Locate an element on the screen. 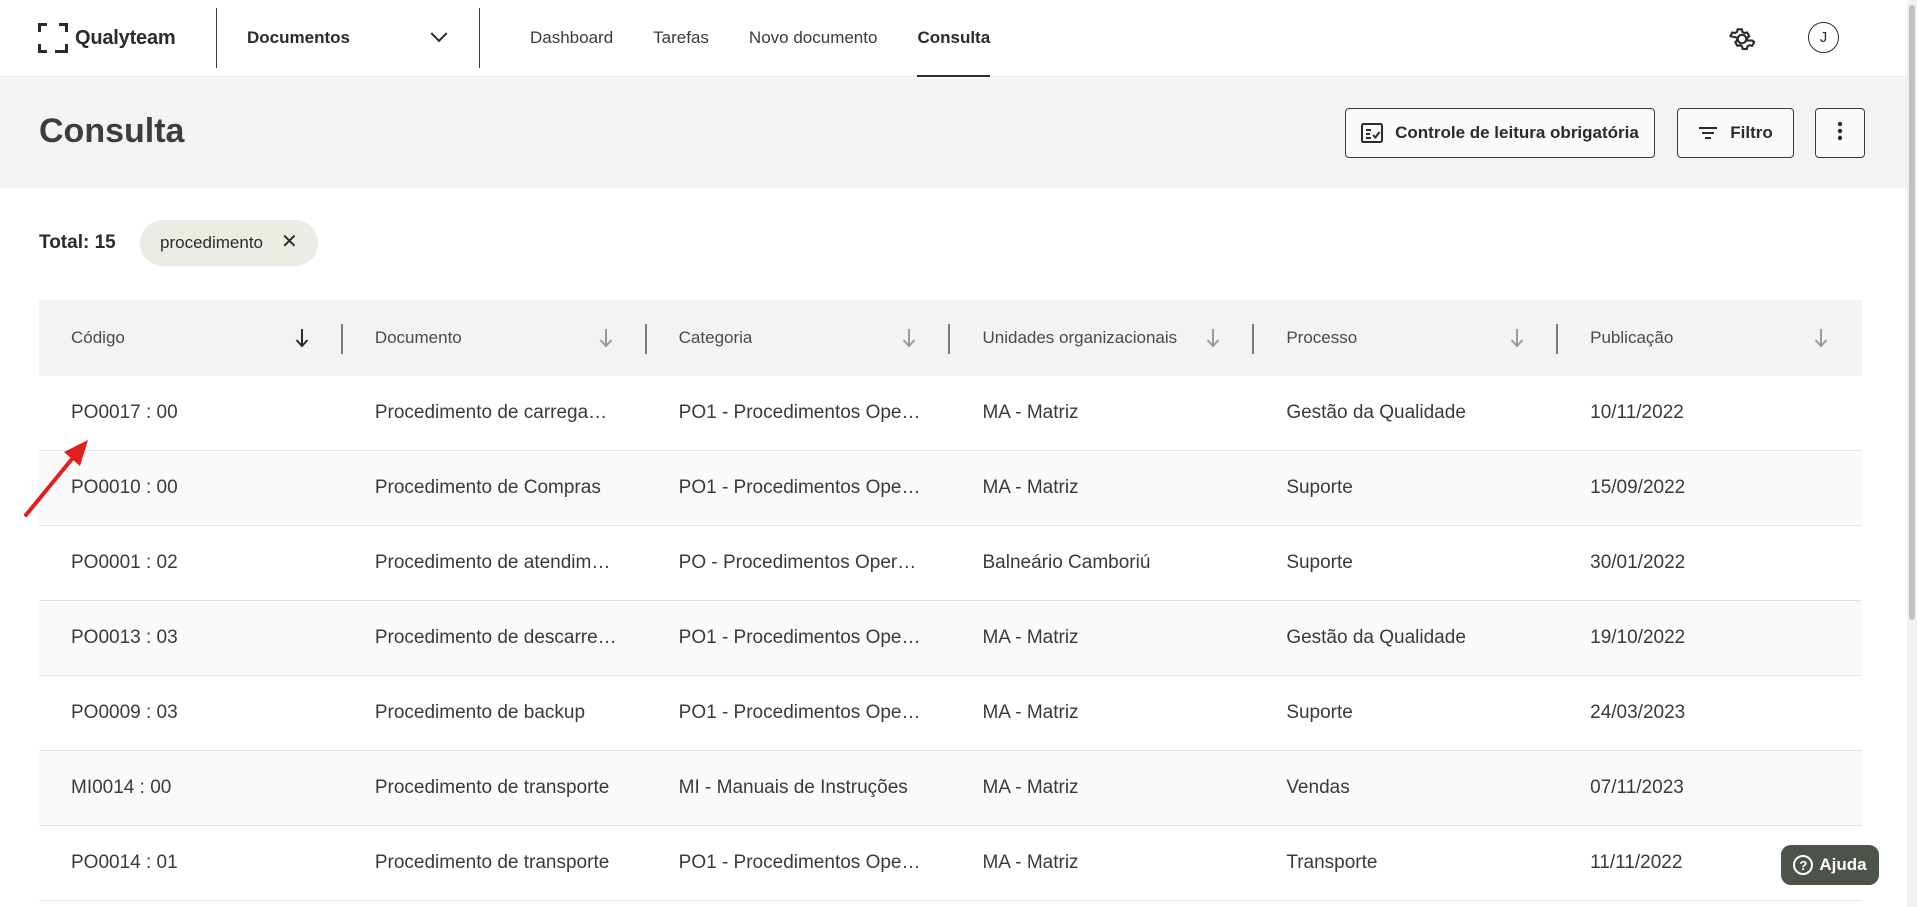 The height and width of the screenshot is (907, 1917). module-selector-label: Documentos is located at coordinates (298, 37).